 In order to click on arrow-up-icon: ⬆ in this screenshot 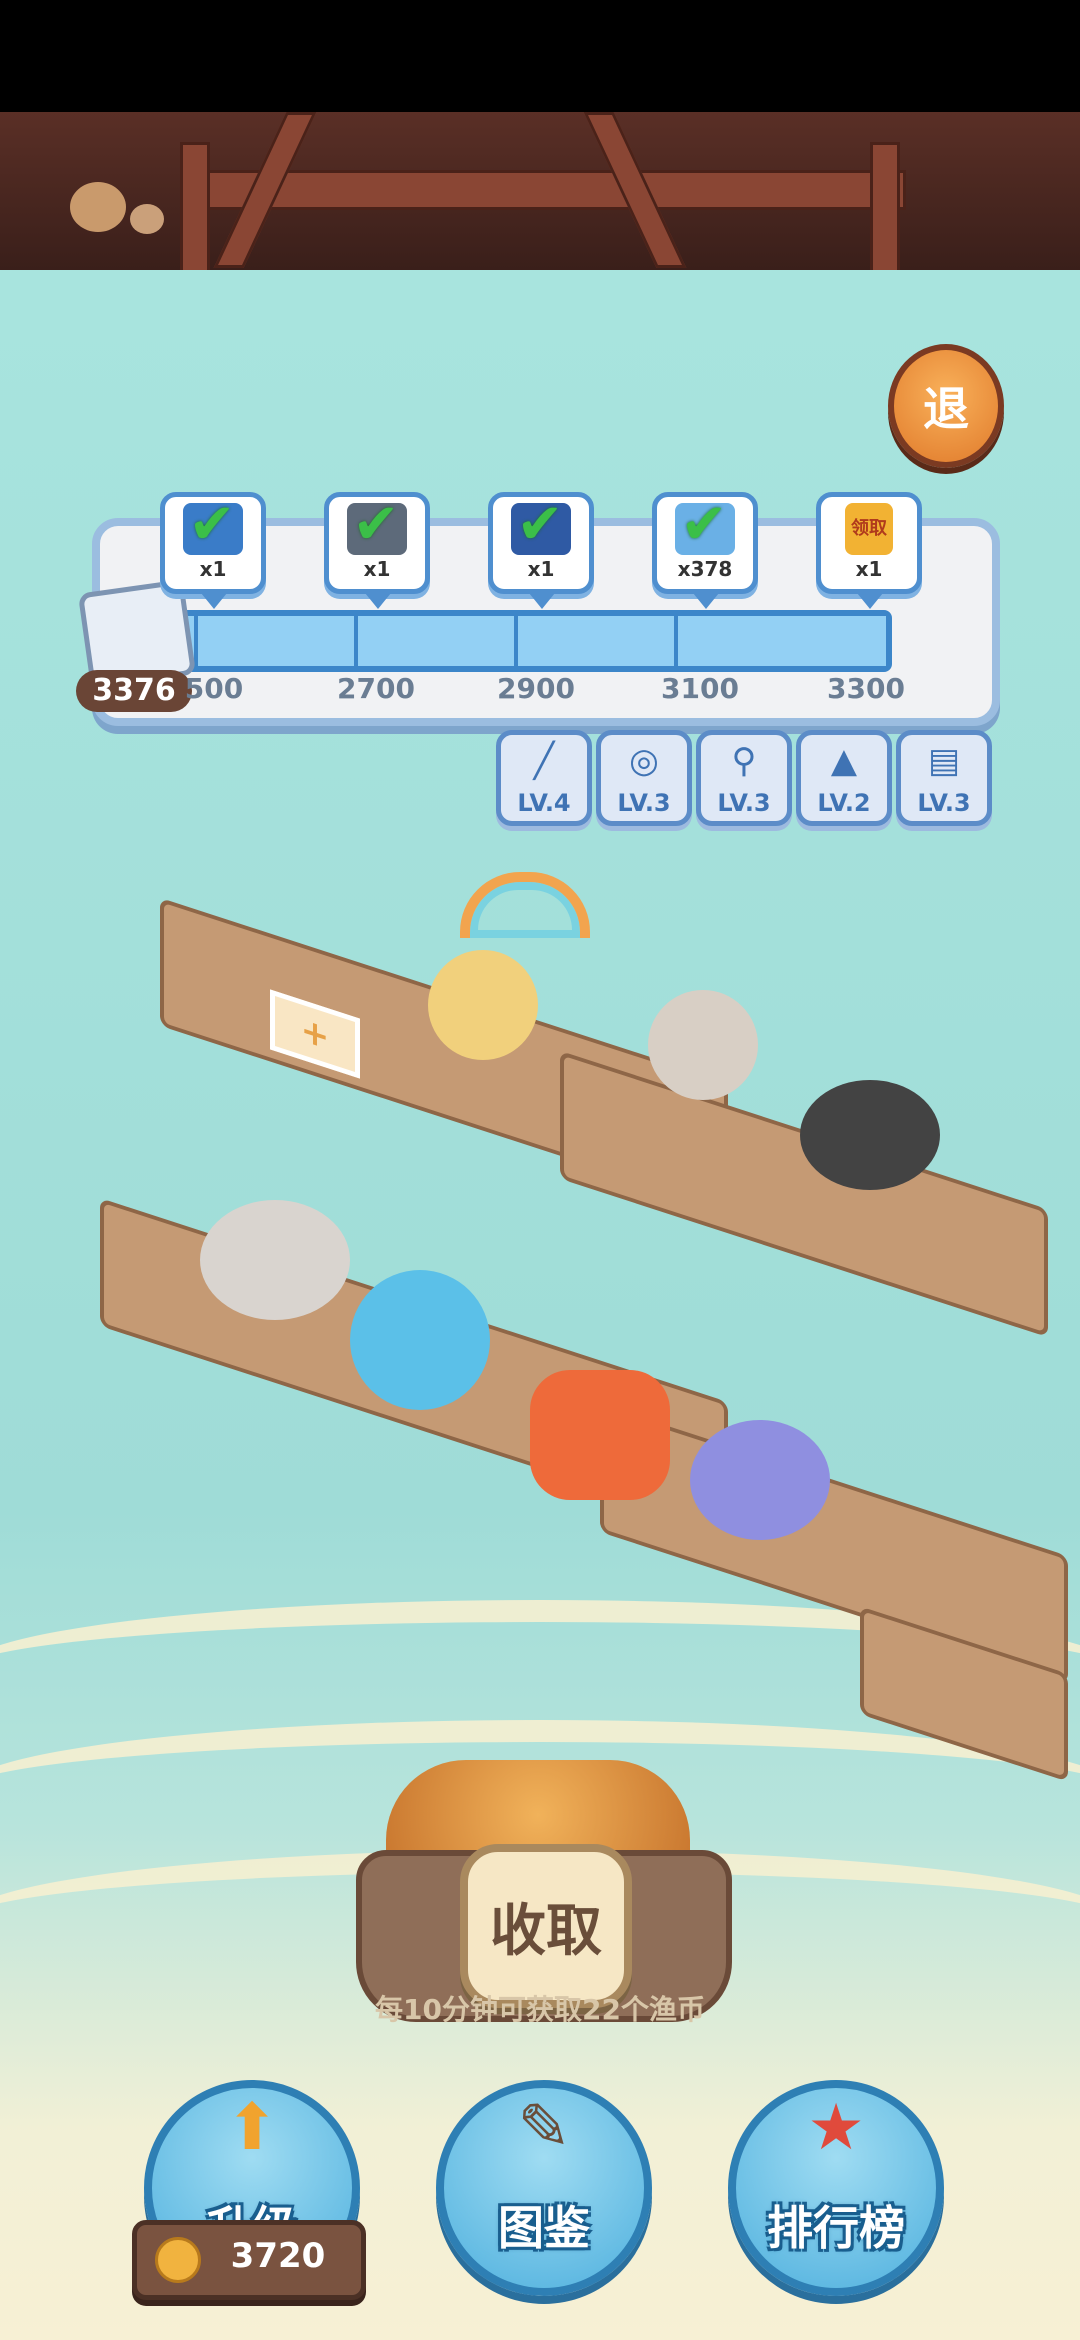, I will do `click(252, 2128)`.